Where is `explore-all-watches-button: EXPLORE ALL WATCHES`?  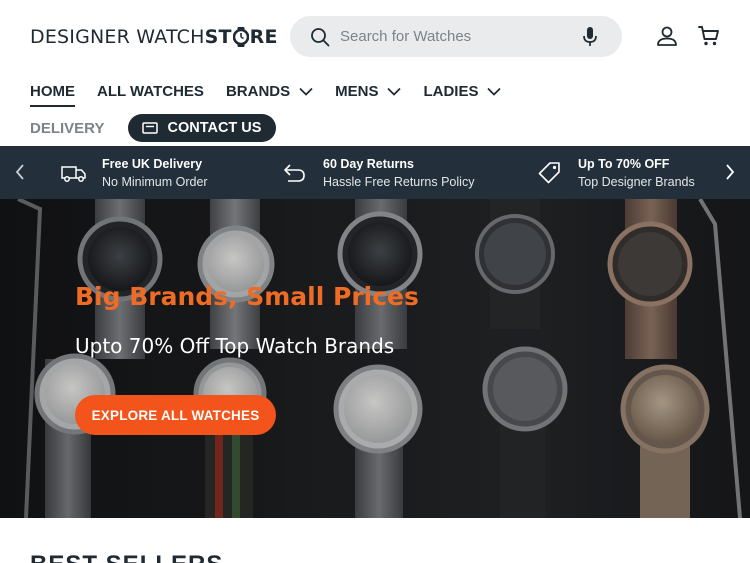
explore-all-watches-button: EXPLORE ALL WATCHES is located at coordinates (175, 415).